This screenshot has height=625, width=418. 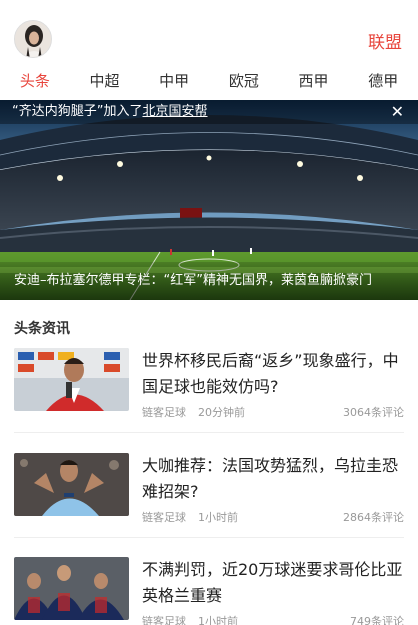 I want to click on news-time: 20分钟前, so click(x=221, y=412).